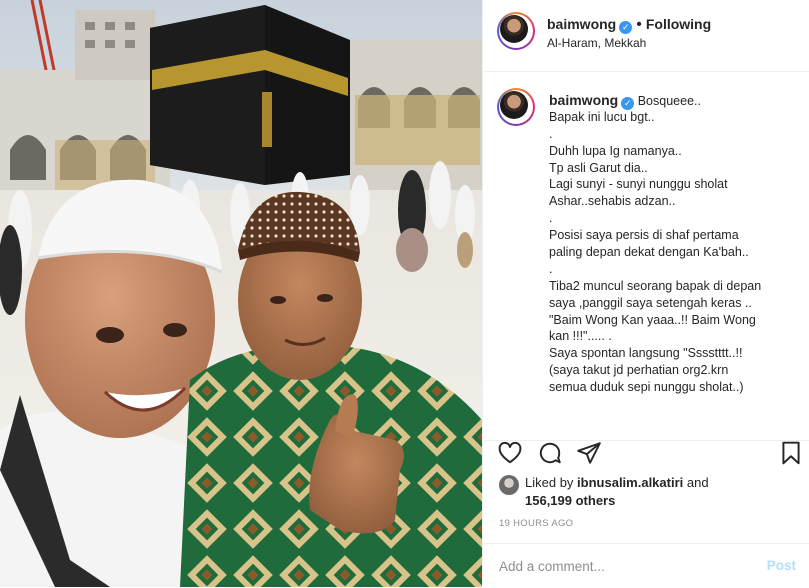 This screenshot has height=588, width=809. I want to click on caption-line: baimwong ✓ Bosqueee.., so click(625, 101).